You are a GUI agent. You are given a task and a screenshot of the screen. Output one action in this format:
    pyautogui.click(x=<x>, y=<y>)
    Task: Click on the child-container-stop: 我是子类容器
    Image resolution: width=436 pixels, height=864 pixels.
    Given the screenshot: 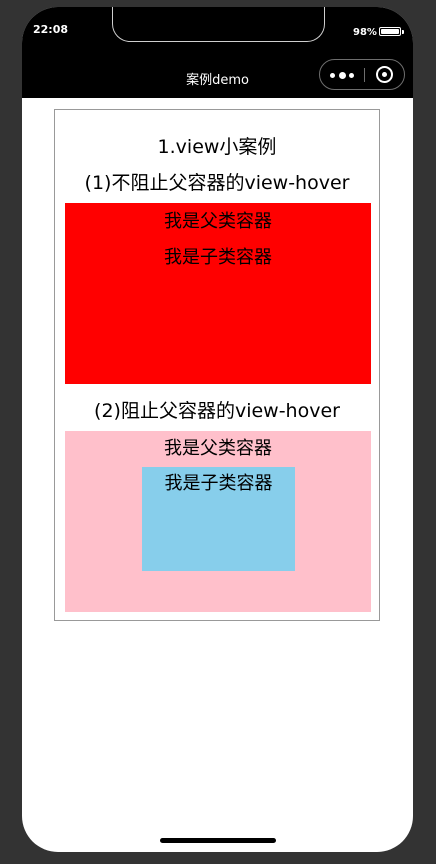 What is the action you would take?
    pyautogui.click(x=218, y=519)
    